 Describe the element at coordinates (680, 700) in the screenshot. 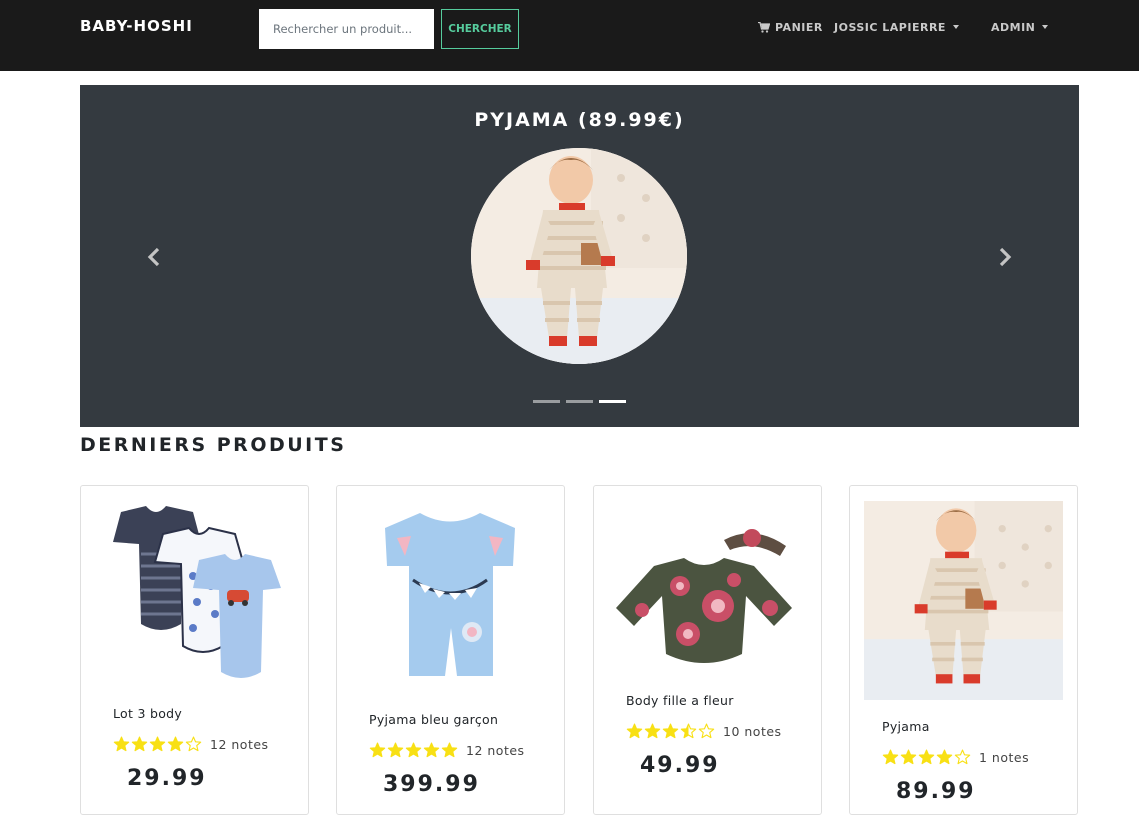

I see `product-name: Body fille a fleur` at that location.